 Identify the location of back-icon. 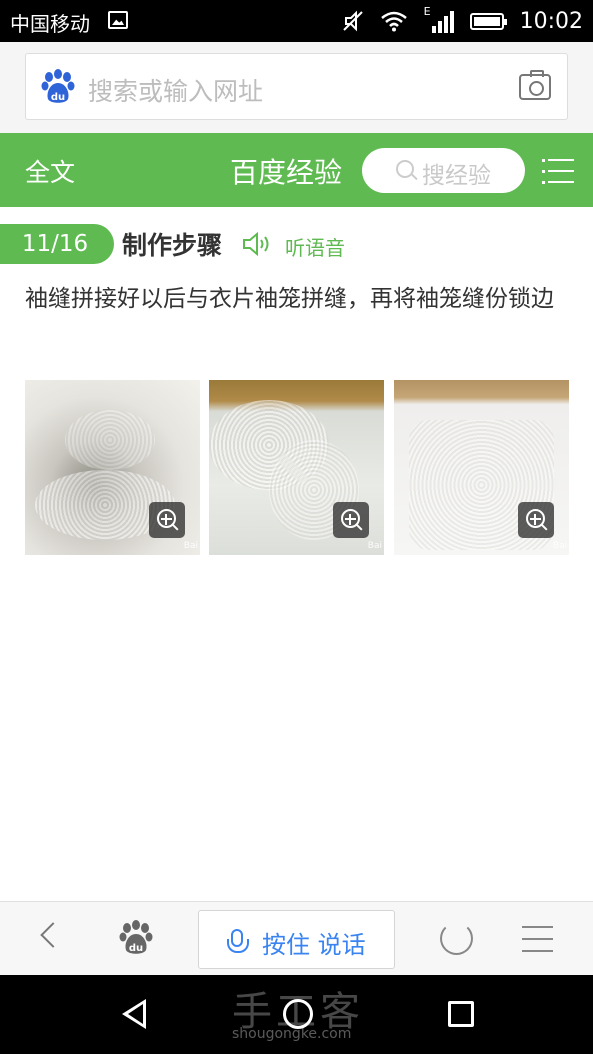
(53, 935).